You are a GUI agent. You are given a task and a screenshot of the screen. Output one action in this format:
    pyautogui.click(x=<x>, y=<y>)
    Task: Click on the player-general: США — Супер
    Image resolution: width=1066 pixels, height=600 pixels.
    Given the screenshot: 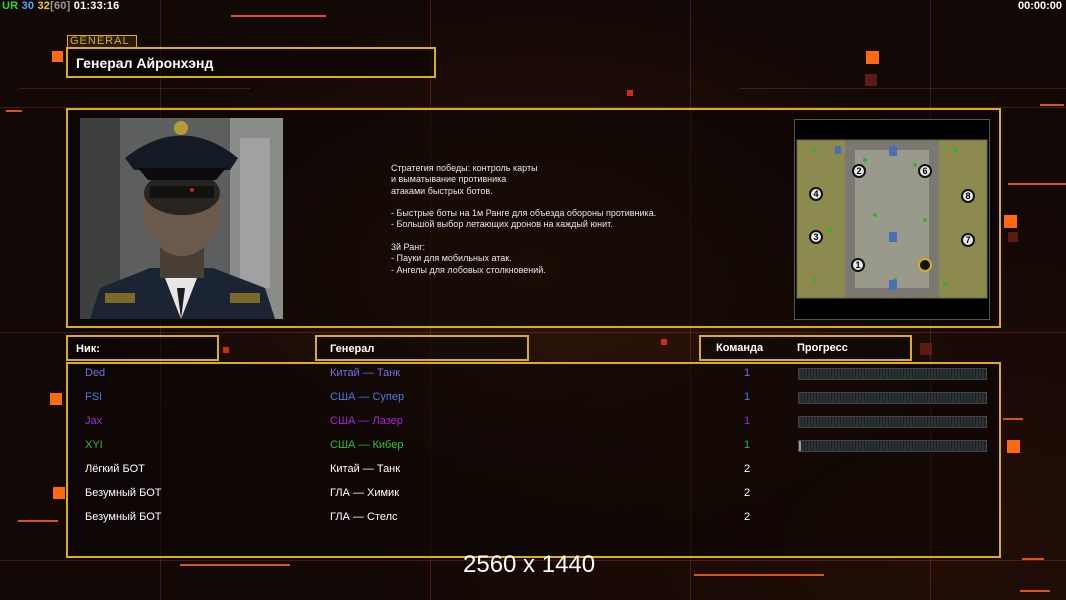 What is the action you would take?
    pyautogui.click(x=367, y=397)
    